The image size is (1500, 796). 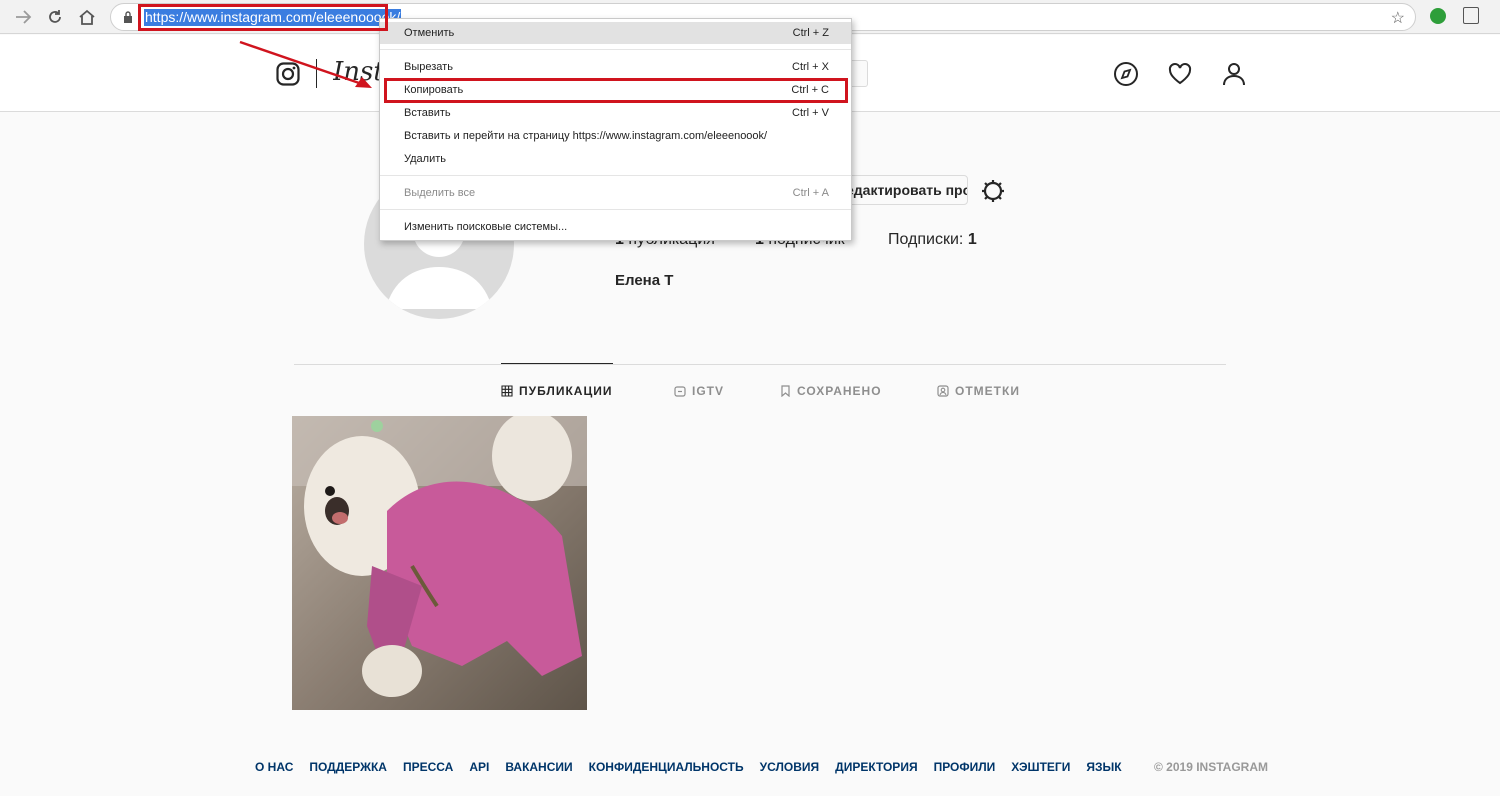 What do you see at coordinates (428, 67) in the screenshot?
I see `menu-item-cut-label: Вырезать` at bounding box center [428, 67].